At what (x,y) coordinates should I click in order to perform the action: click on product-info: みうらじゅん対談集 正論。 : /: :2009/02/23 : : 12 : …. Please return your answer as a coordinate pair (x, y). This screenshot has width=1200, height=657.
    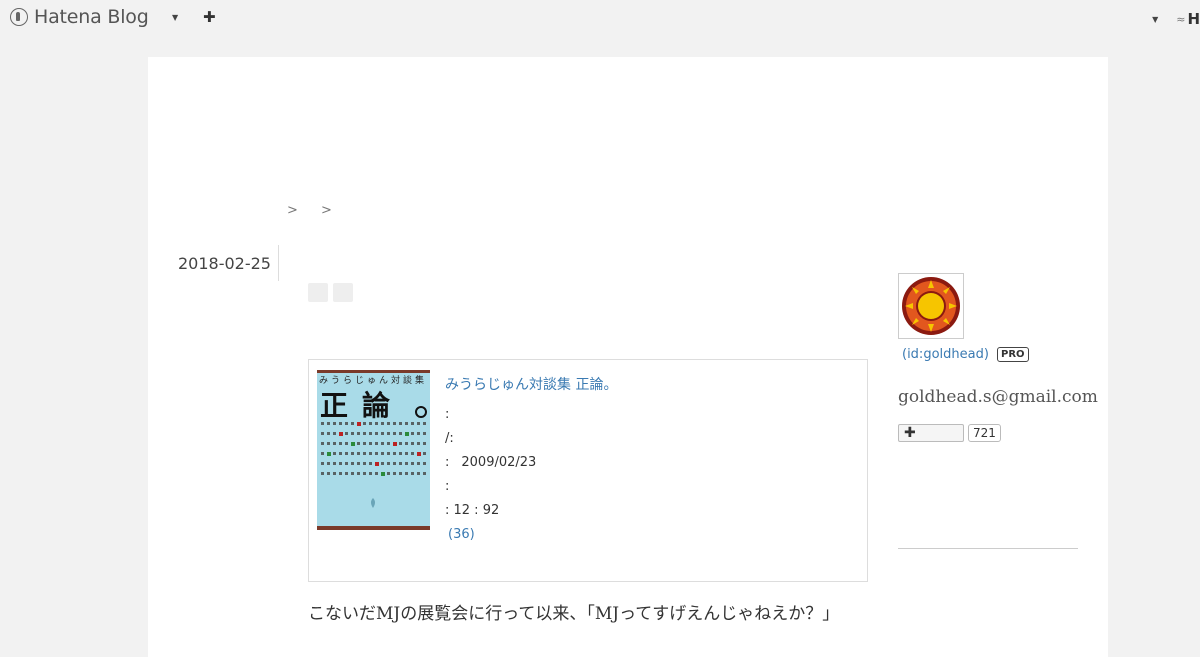
    Looking at the image, I should click on (531, 460).